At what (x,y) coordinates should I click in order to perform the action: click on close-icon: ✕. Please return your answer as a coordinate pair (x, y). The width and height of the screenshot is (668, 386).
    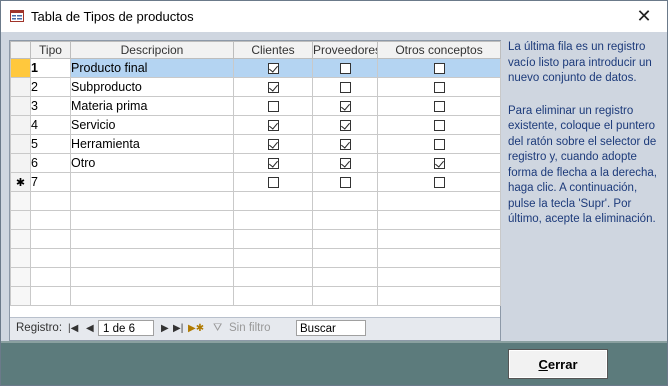
    Looking at the image, I should click on (644, 16).